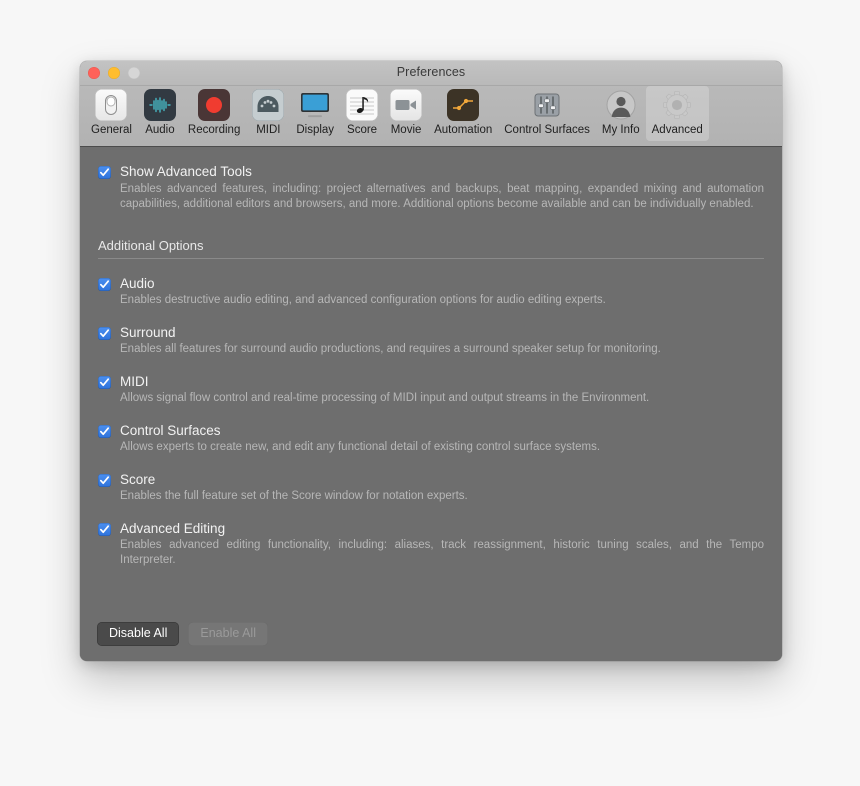  I want to click on show-advanced-tools-row: Show Advanced Tools, so click(431, 172).